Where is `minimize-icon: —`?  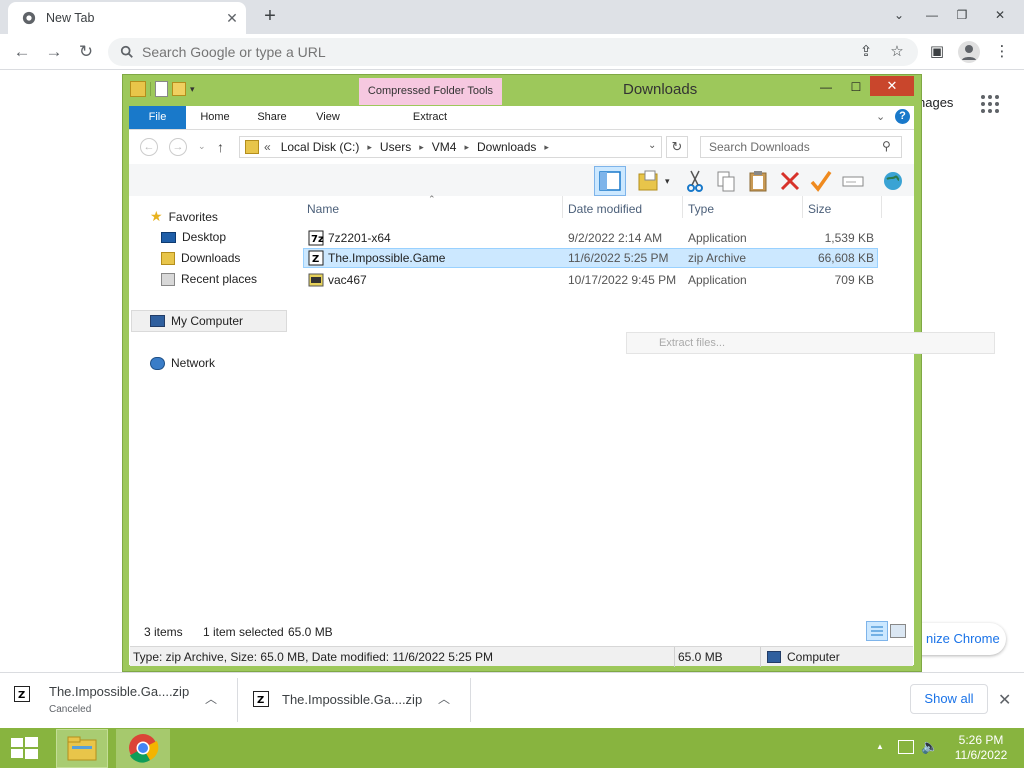
minimize-icon: — is located at coordinates (932, 15).